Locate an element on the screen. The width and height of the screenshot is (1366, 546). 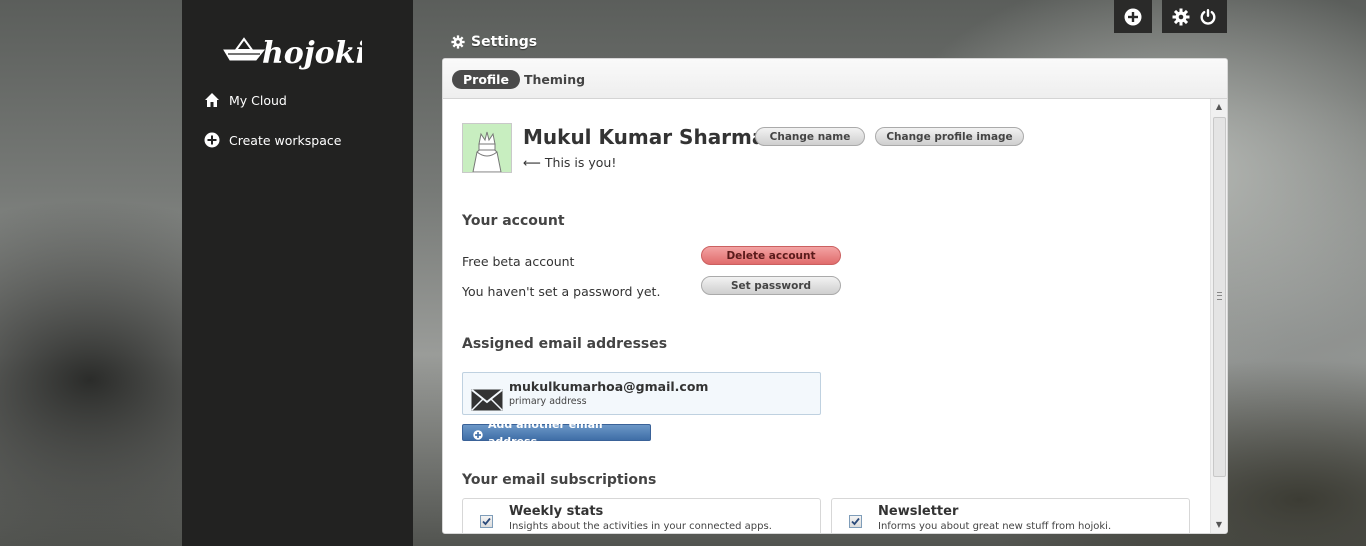
account-section-title: Your account is located at coordinates (513, 221).